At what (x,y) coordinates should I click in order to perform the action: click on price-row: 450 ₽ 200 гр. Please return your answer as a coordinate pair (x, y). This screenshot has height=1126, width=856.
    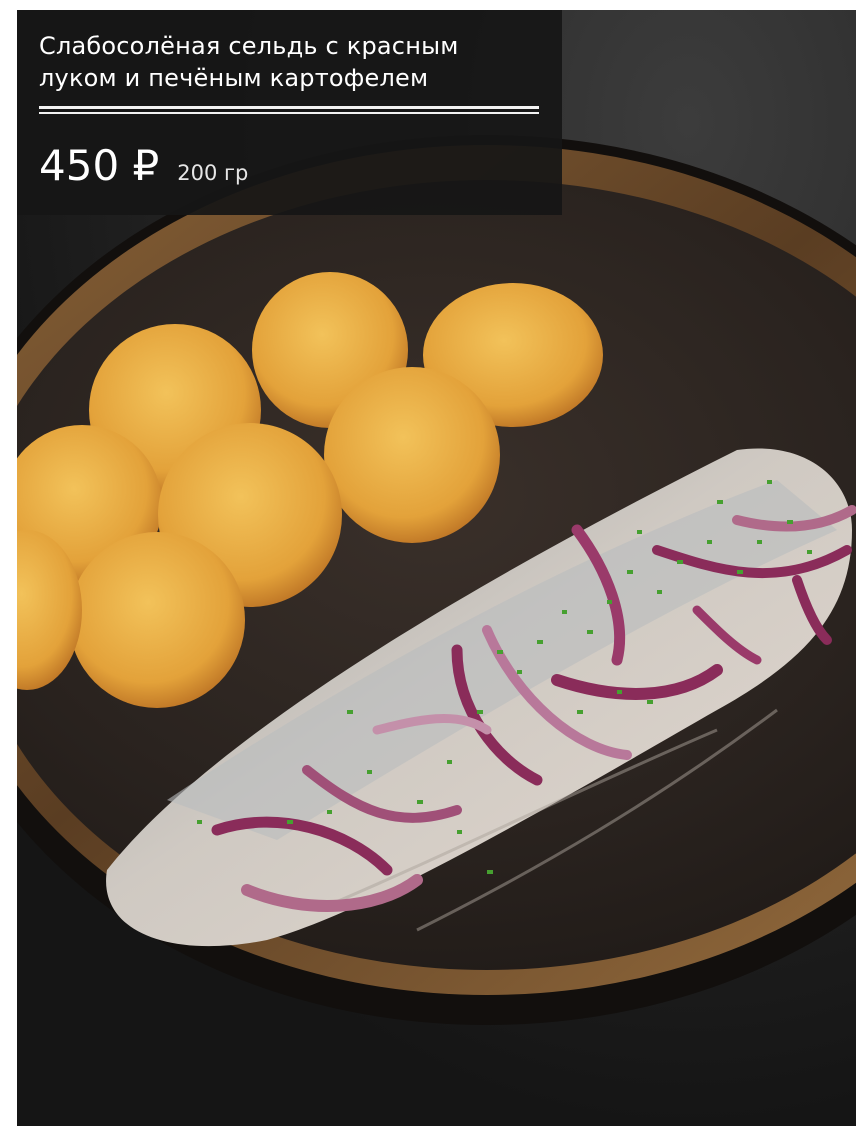
    Looking at the image, I should click on (289, 166).